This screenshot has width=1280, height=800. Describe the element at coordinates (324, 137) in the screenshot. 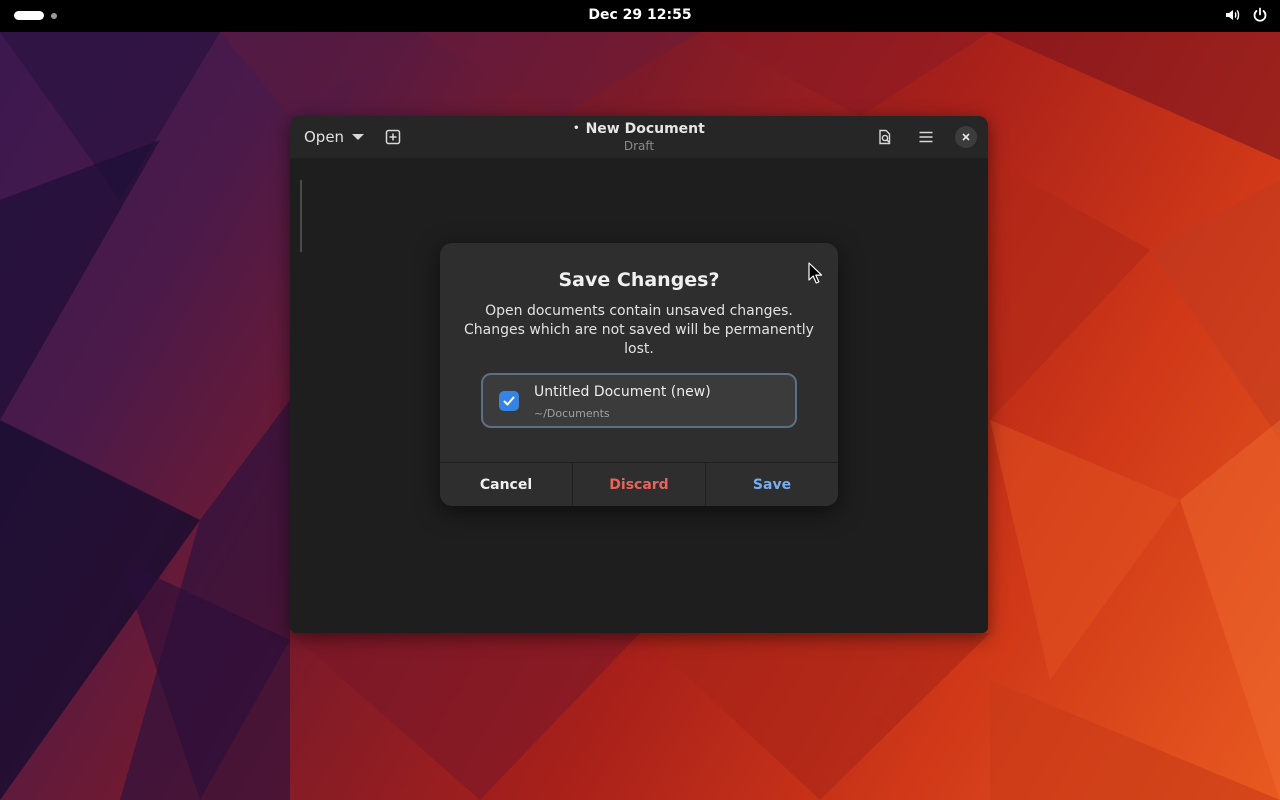

I see `open-button-label: Open` at that location.